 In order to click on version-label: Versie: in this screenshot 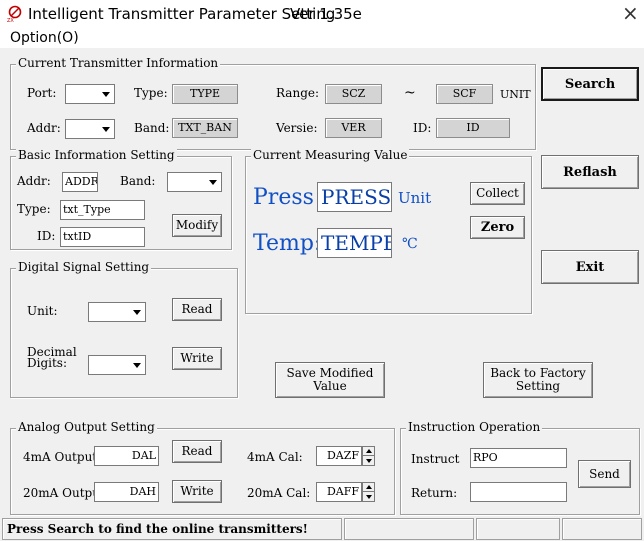, I will do `click(297, 128)`.